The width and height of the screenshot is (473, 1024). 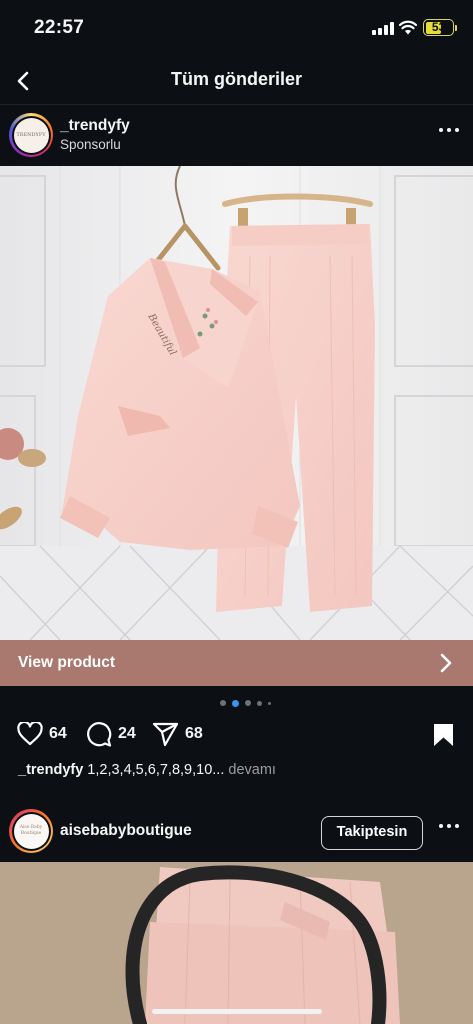 What do you see at coordinates (30, 734) in the screenshot?
I see `heart-icon` at bounding box center [30, 734].